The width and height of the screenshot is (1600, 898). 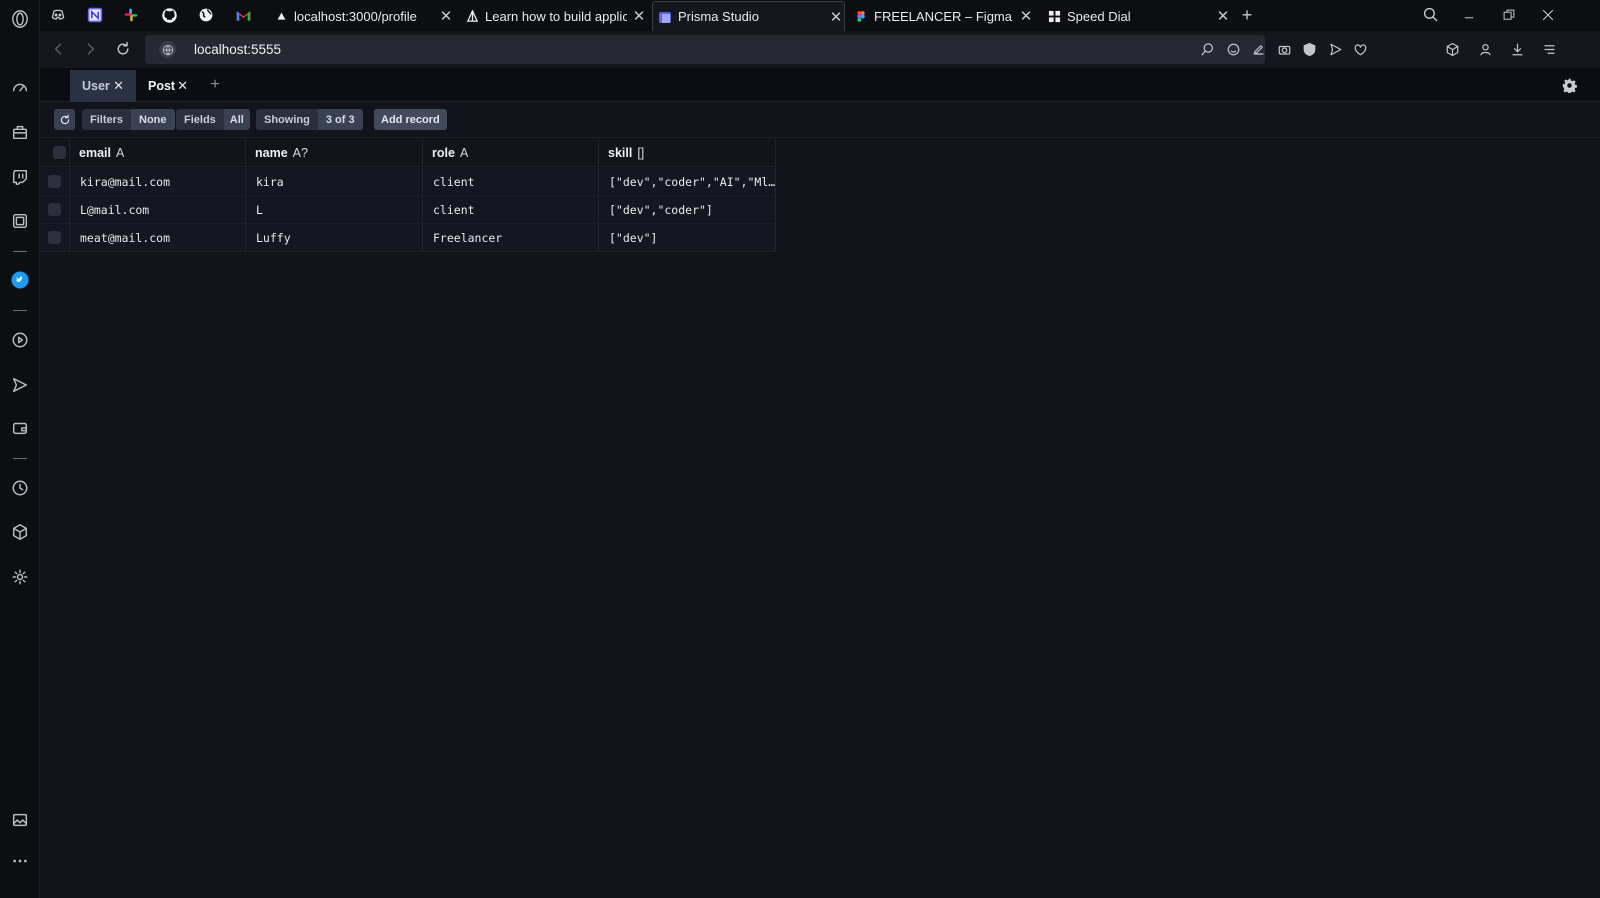 What do you see at coordinates (620, 152) in the screenshot?
I see `column-name: skill` at bounding box center [620, 152].